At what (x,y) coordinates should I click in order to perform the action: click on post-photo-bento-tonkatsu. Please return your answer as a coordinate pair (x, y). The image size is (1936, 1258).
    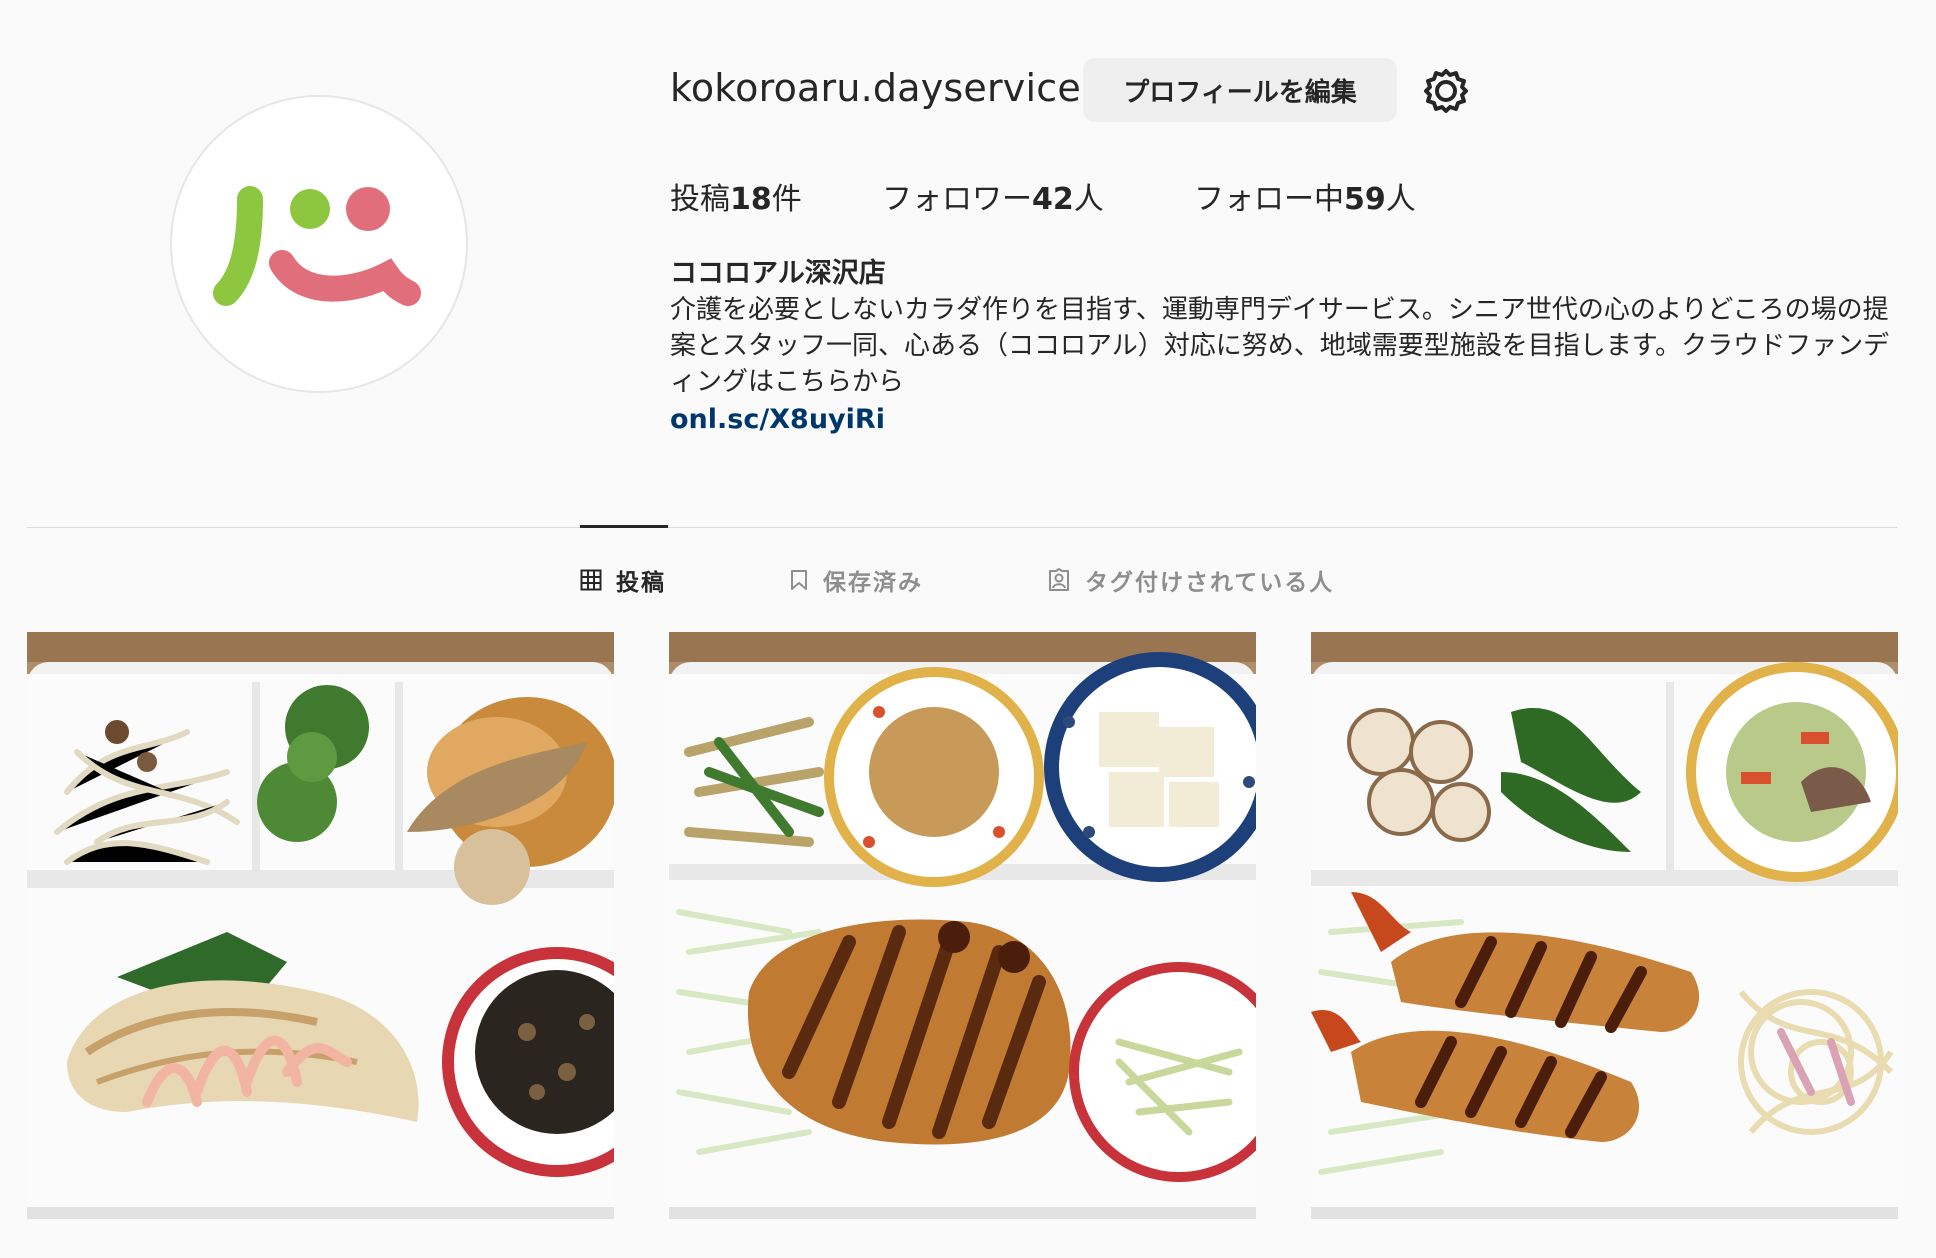
    Looking at the image, I should click on (962, 925).